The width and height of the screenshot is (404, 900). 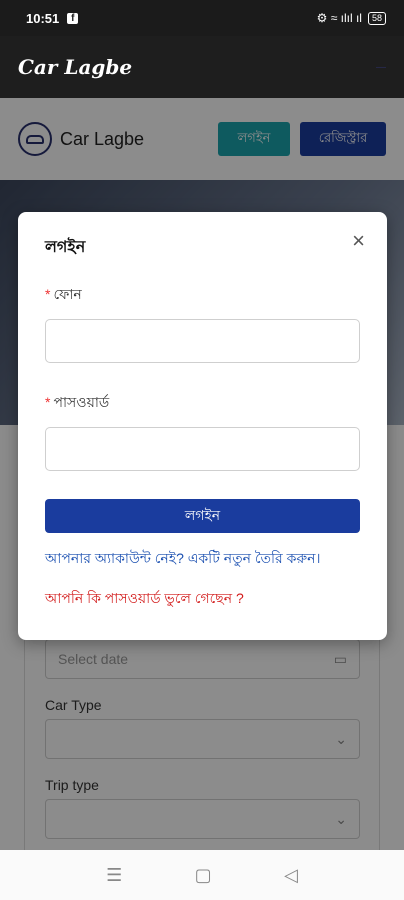 I want to click on phone-input, so click(x=202, y=341).